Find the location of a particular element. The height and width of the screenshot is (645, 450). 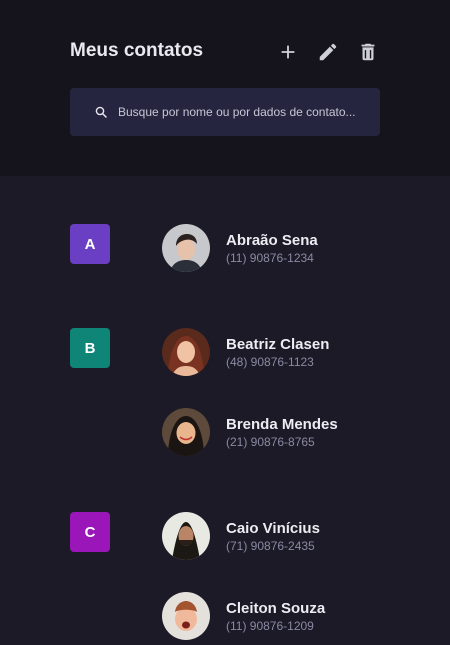

group-letter-b: B is located at coordinates (90, 348).